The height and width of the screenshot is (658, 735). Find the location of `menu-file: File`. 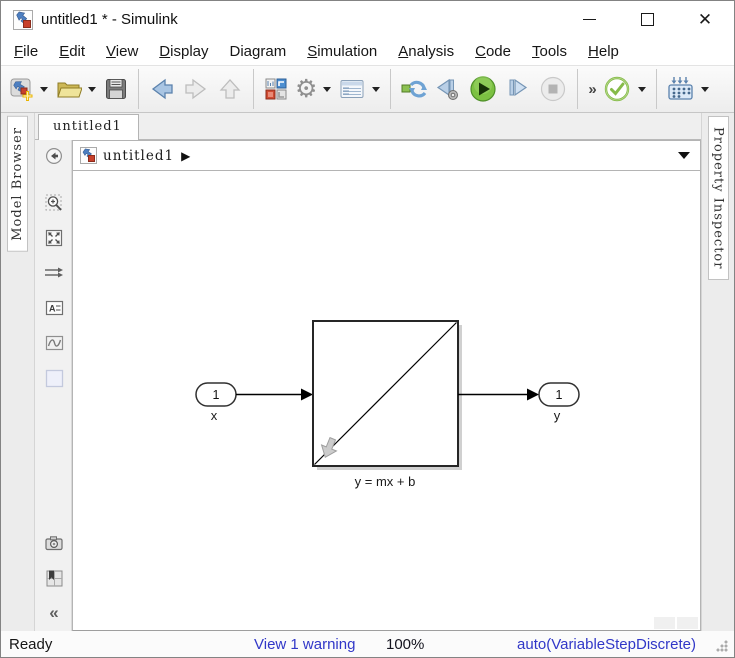

menu-file: File is located at coordinates (26, 51).